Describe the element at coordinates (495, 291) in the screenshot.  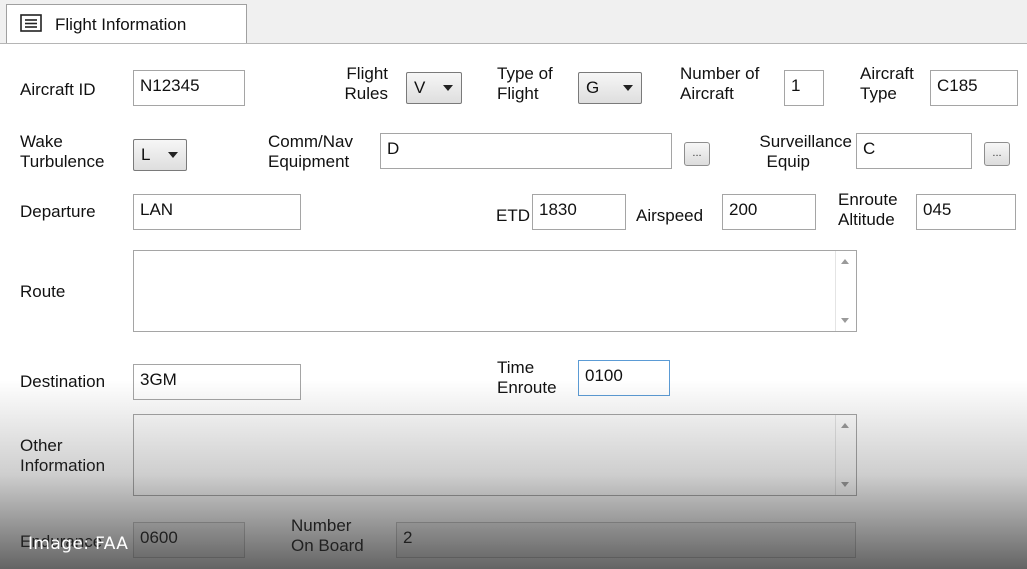
I see `route-textarea` at that location.